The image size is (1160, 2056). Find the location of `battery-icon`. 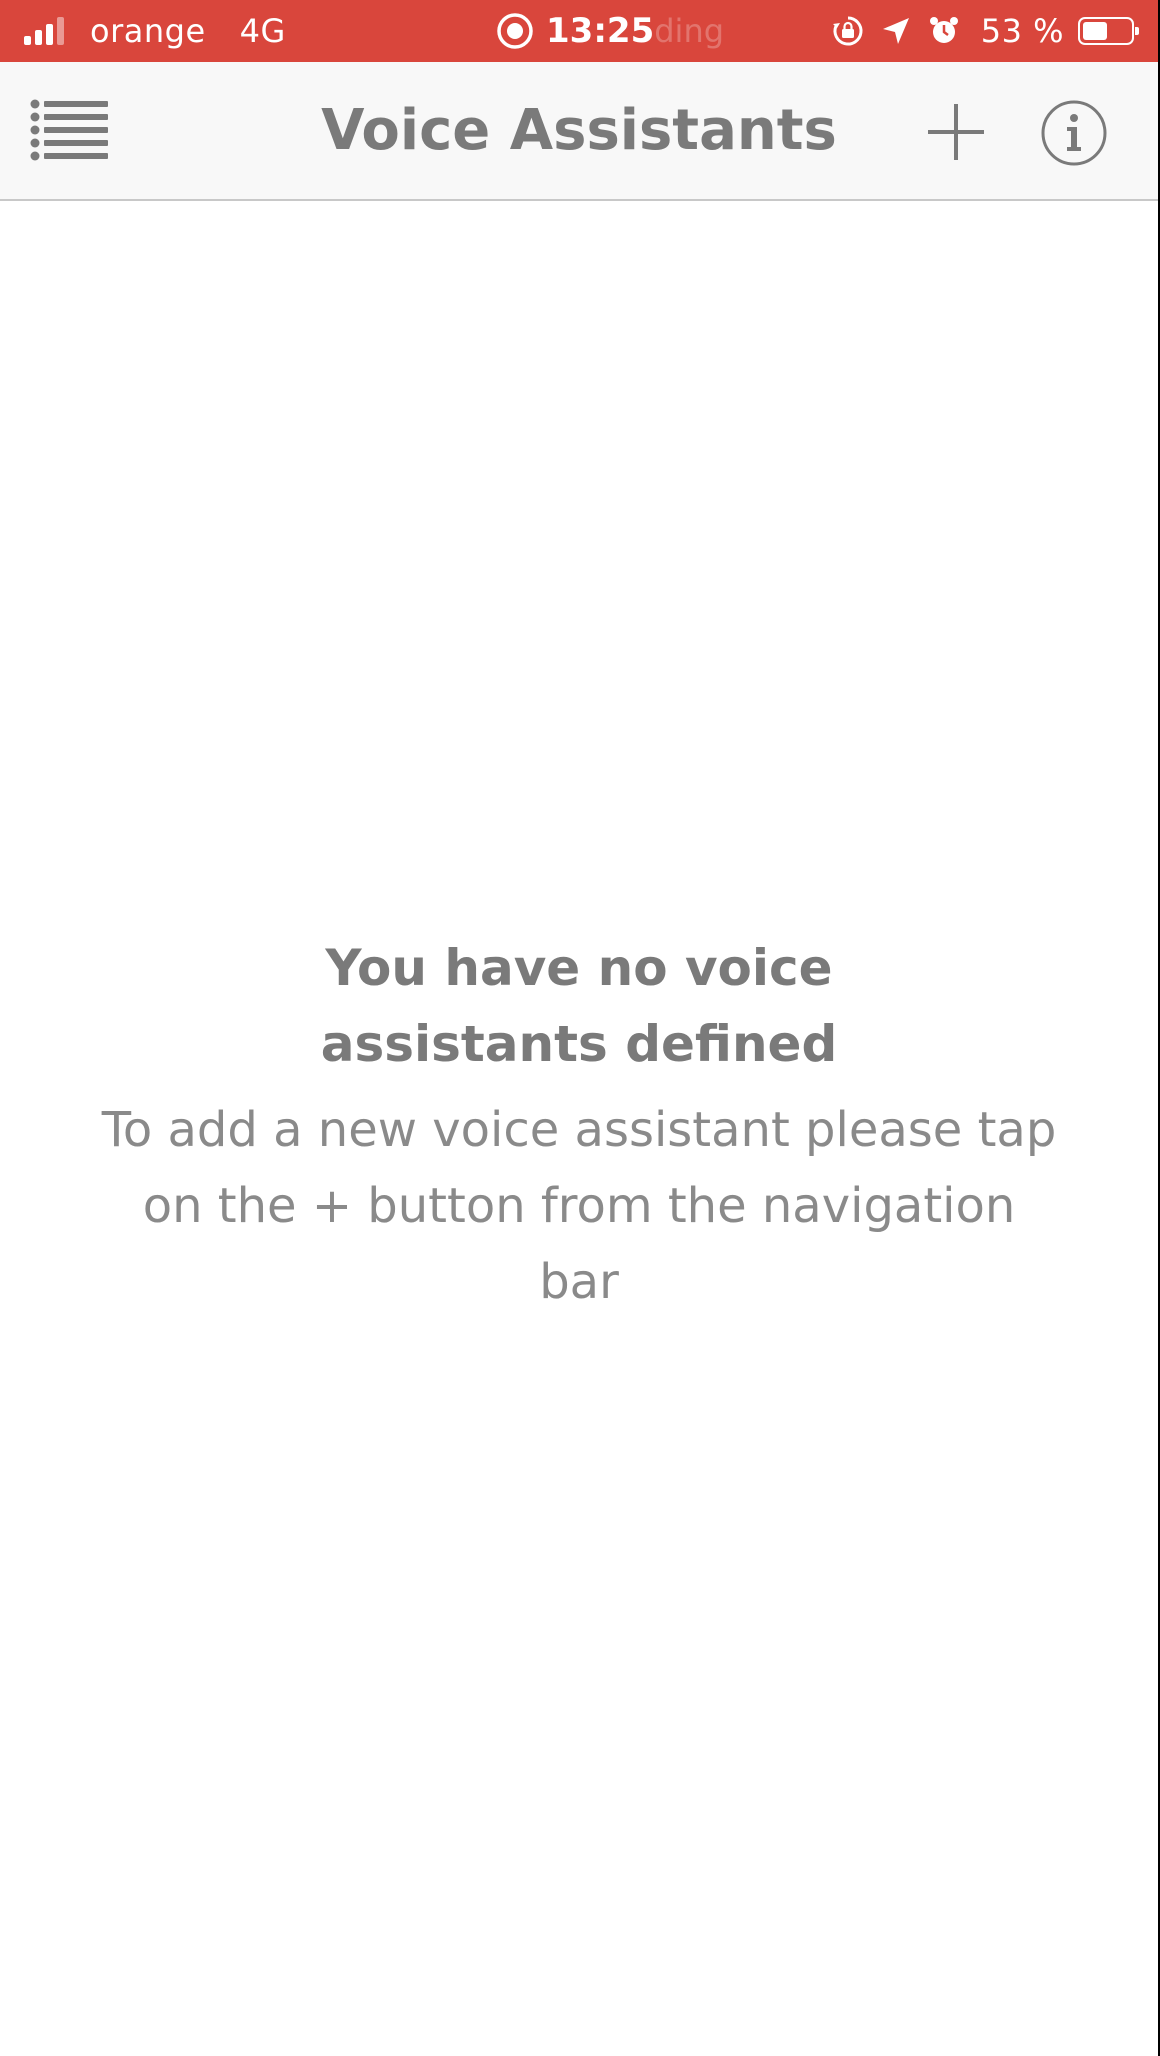

battery-icon is located at coordinates (1108, 31).